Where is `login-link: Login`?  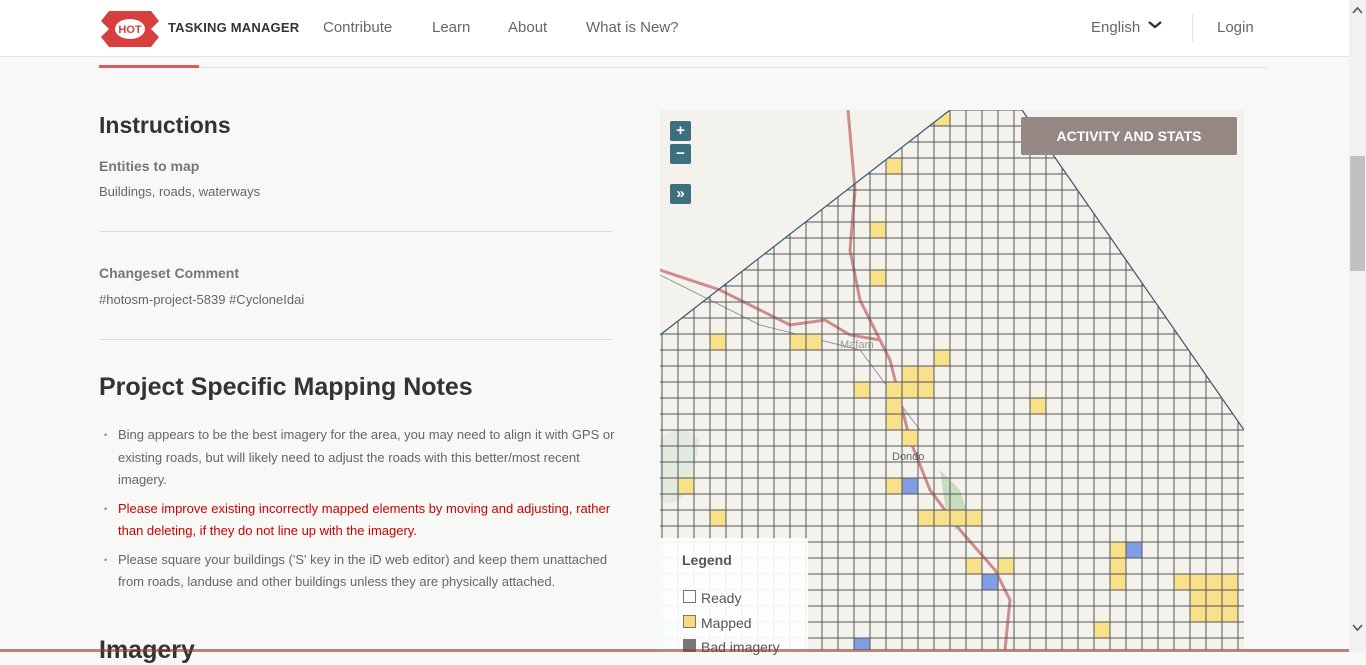
login-link: Login is located at coordinates (1235, 27).